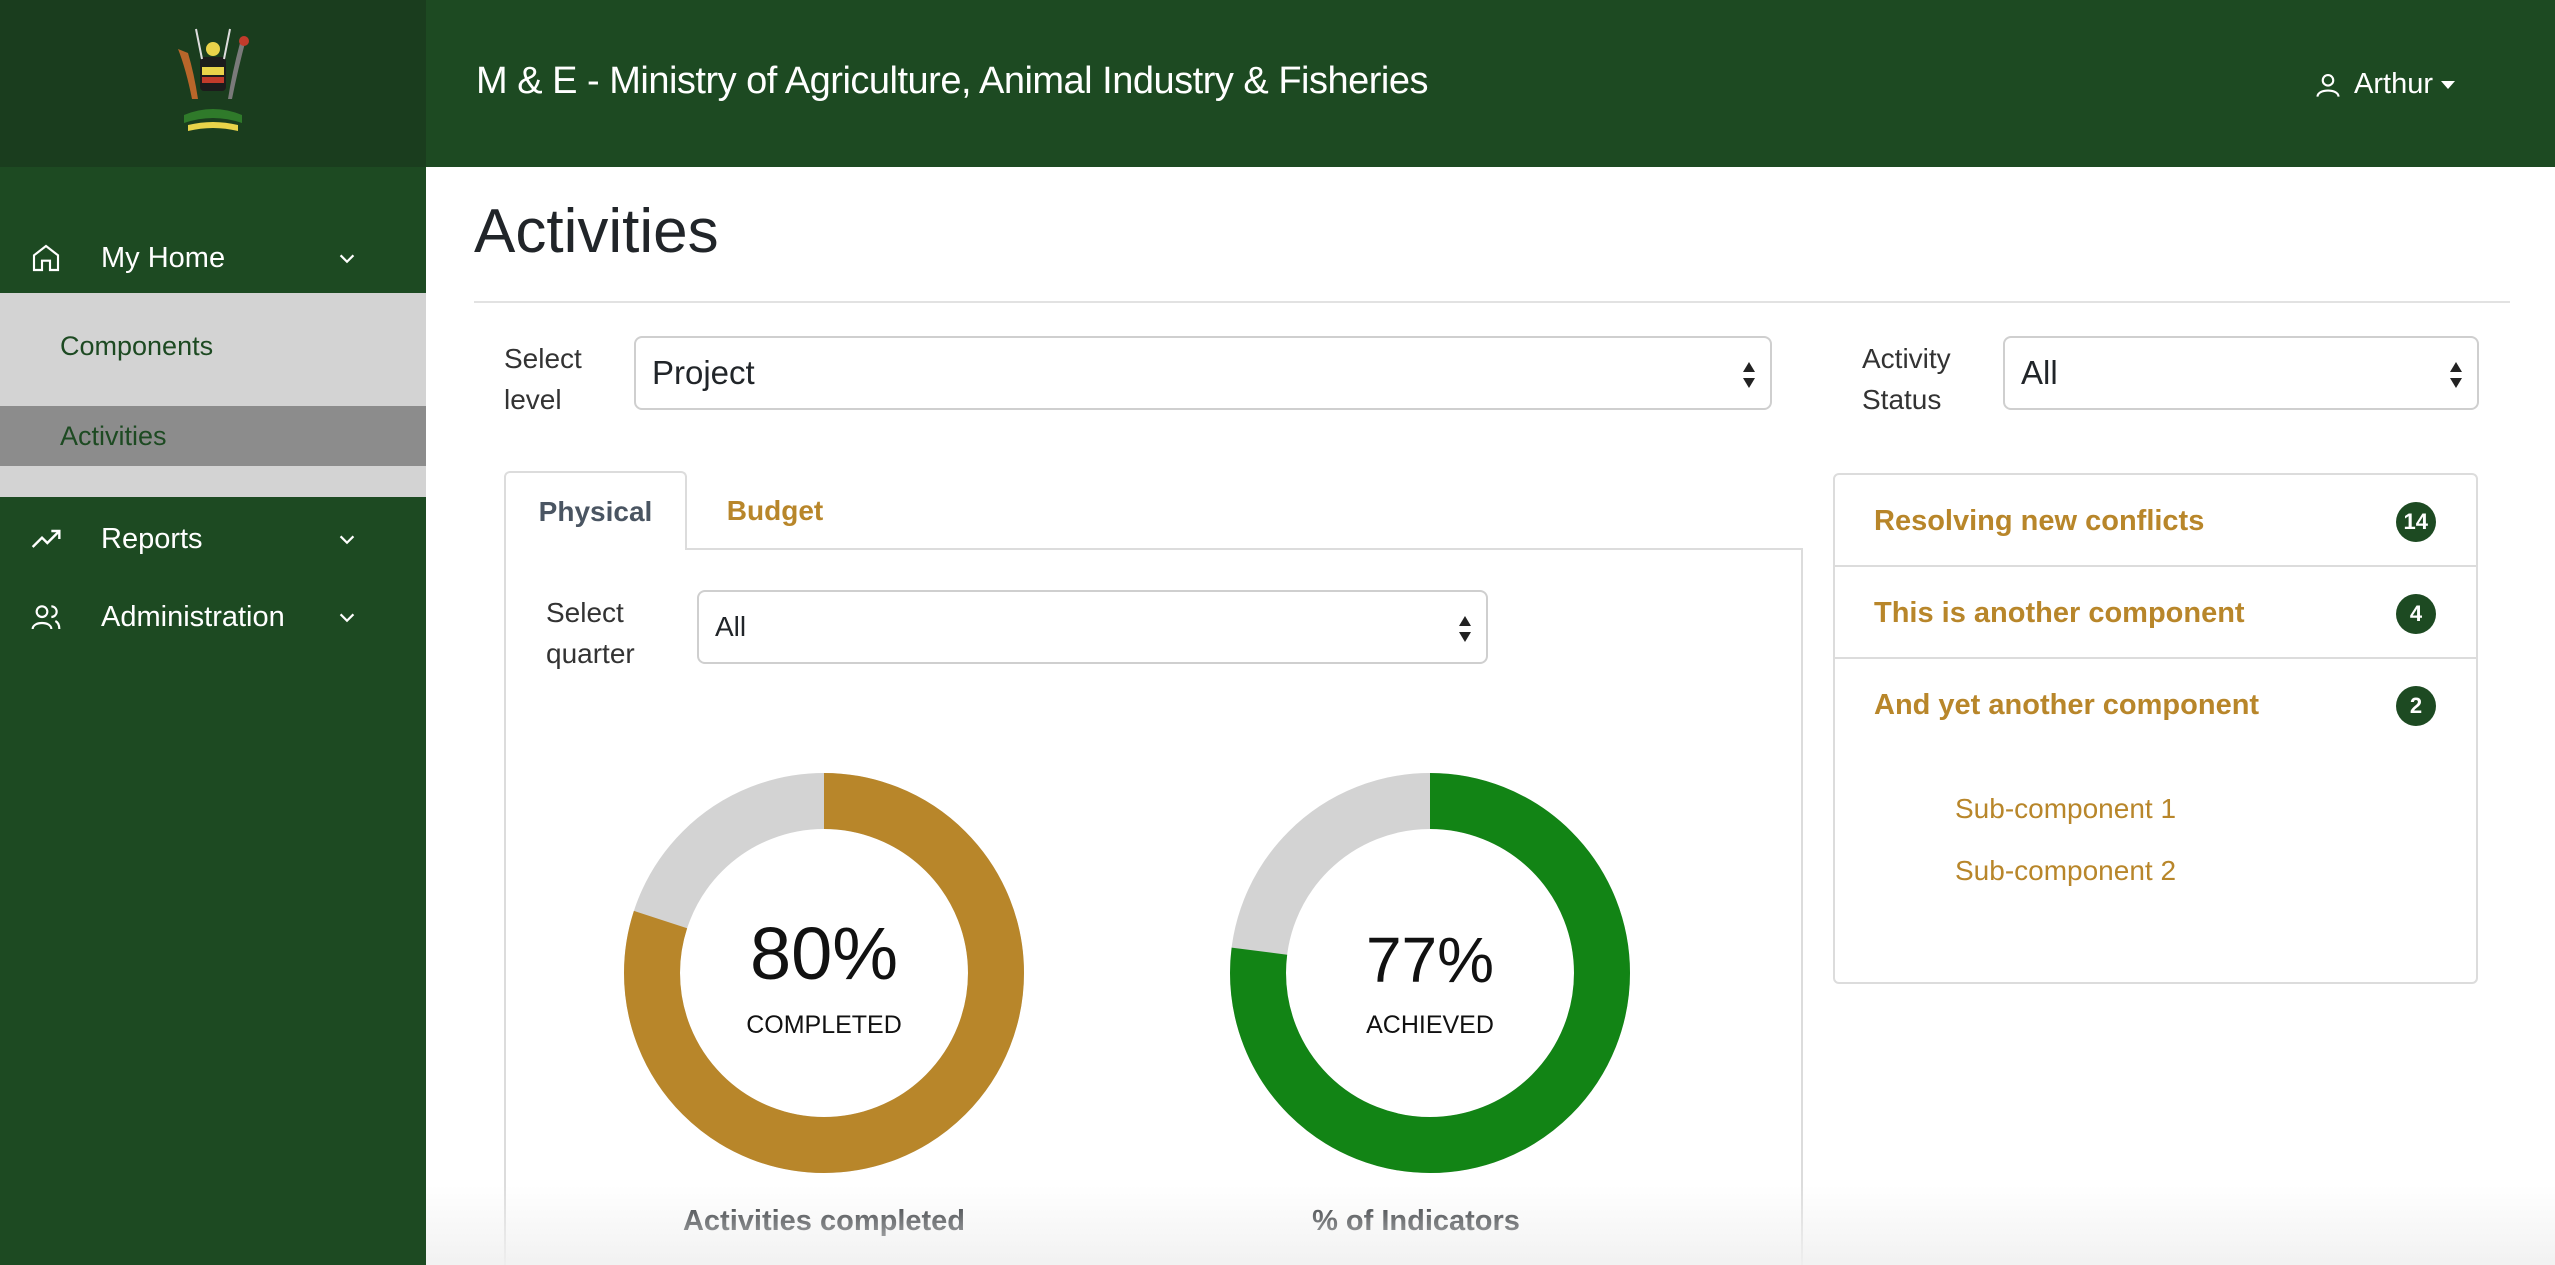 Image resolution: width=2555 pixels, height=1265 pixels. What do you see at coordinates (1430, 1025) in the screenshot?
I see `donut-center-label: ACHIEVED` at bounding box center [1430, 1025].